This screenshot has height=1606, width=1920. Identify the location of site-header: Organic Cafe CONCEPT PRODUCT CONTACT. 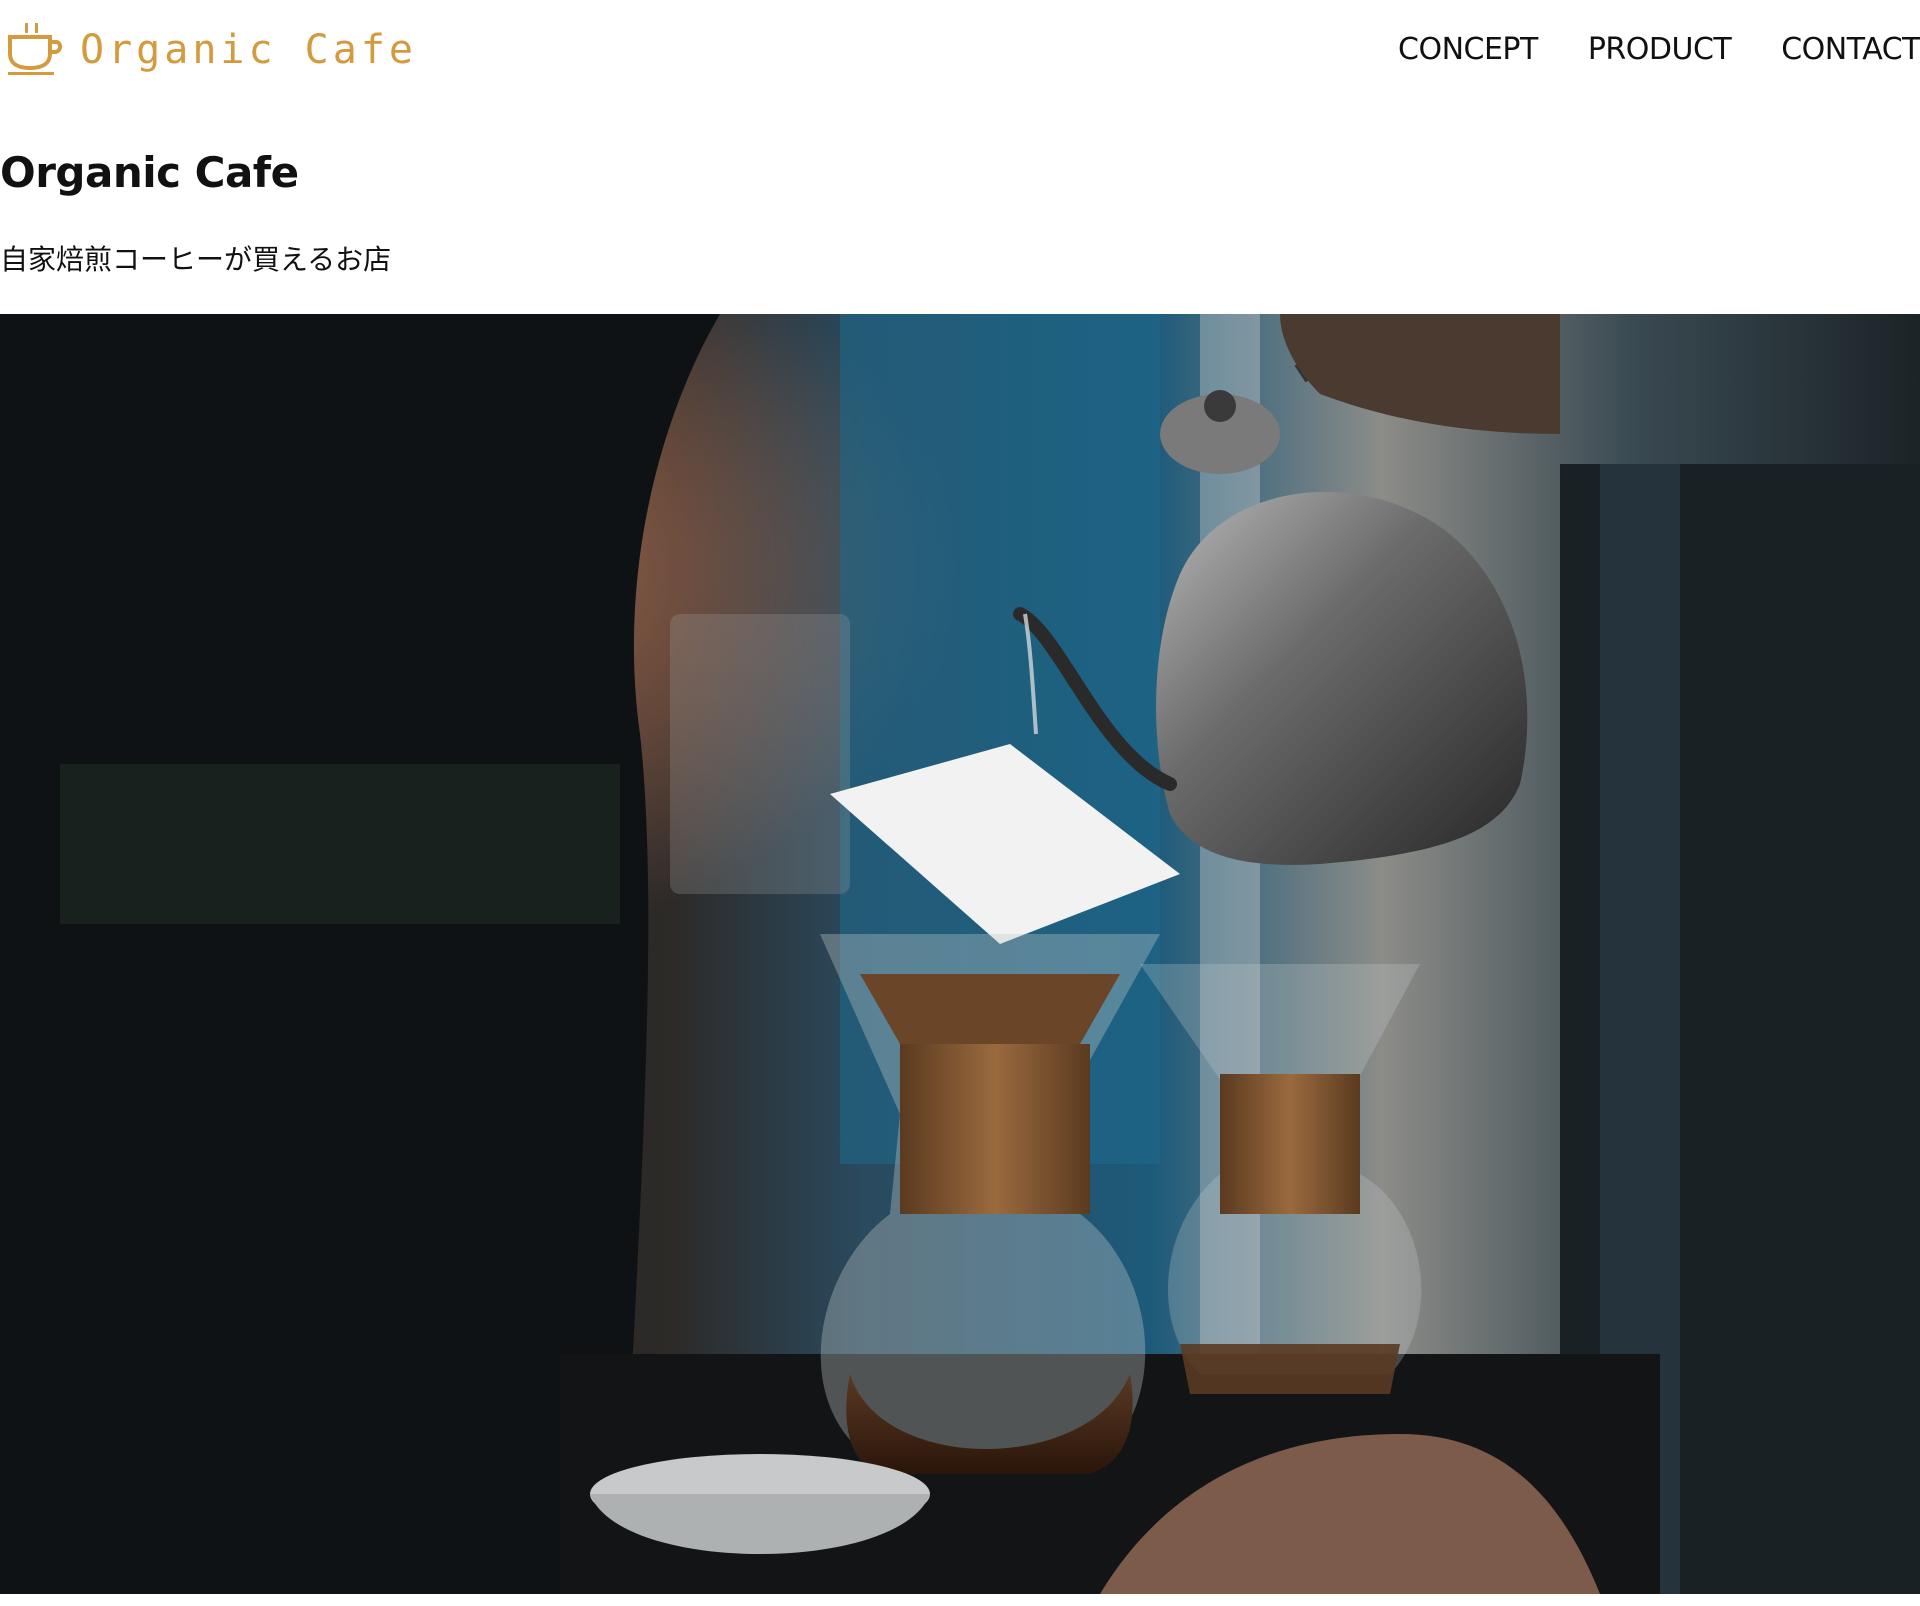
(960, 55).